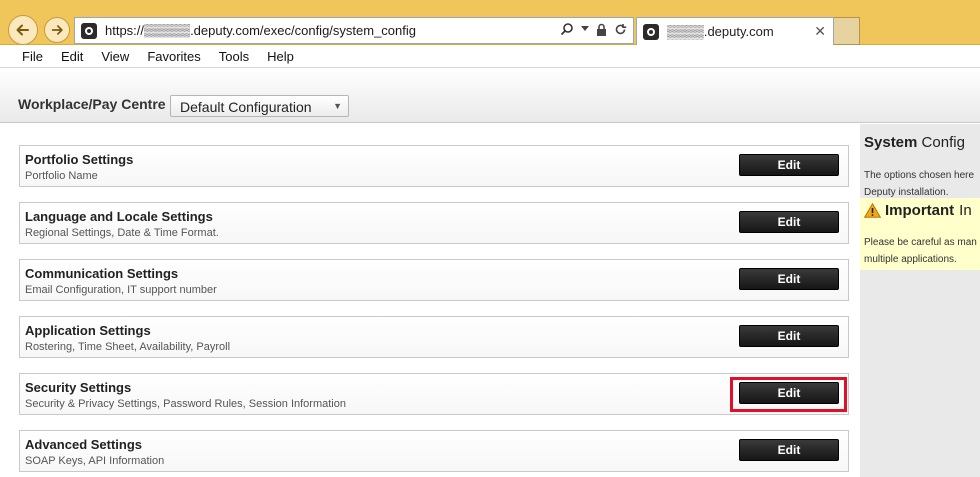 The height and width of the screenshot is (477, 980). What do you see at coordinates (95, 461) in the screenshot?
I see `card-description: SOAP Keys, API Information` at bounding box center [95, 461].